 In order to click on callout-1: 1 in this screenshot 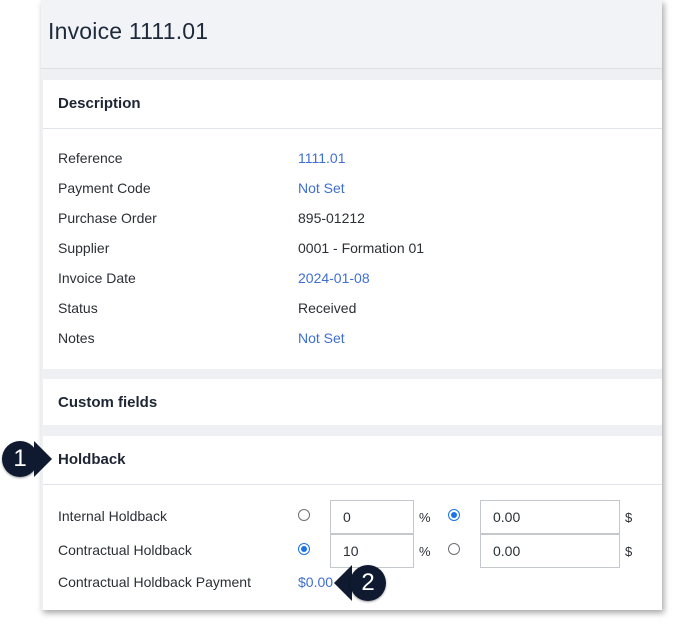, I will do `click(28, 459)`.